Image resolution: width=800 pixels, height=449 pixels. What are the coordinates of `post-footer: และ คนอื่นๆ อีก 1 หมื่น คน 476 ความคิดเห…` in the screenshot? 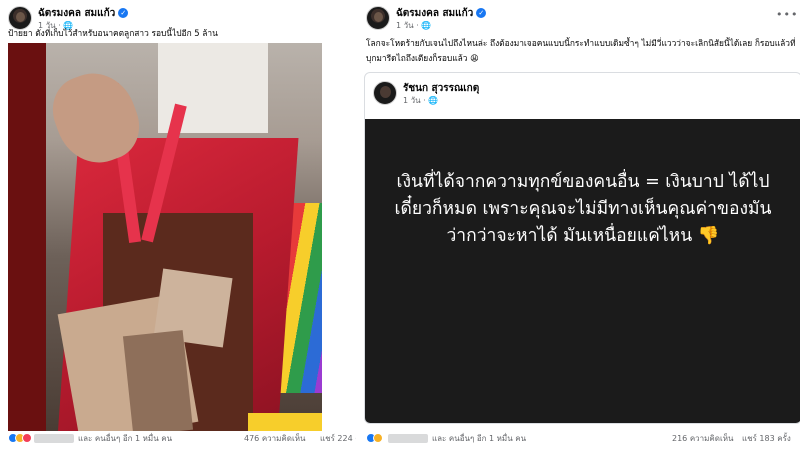 It's located at (198, 439).